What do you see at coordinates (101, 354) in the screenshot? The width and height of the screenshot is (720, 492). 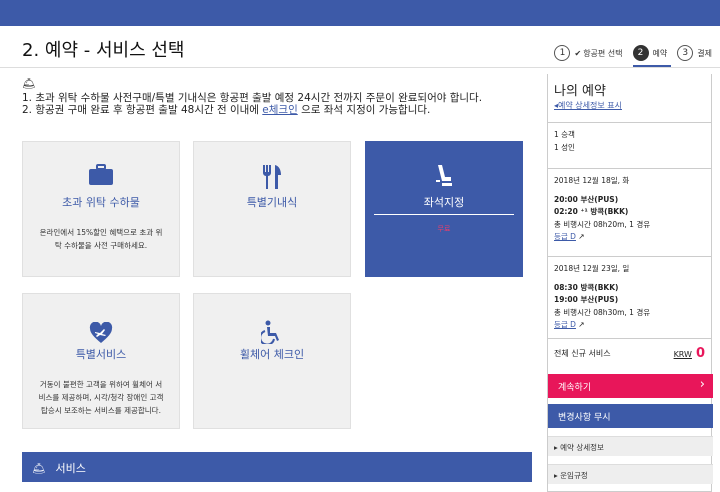 I see `card-title: 특별서비스` at bounding box center [101, 354].